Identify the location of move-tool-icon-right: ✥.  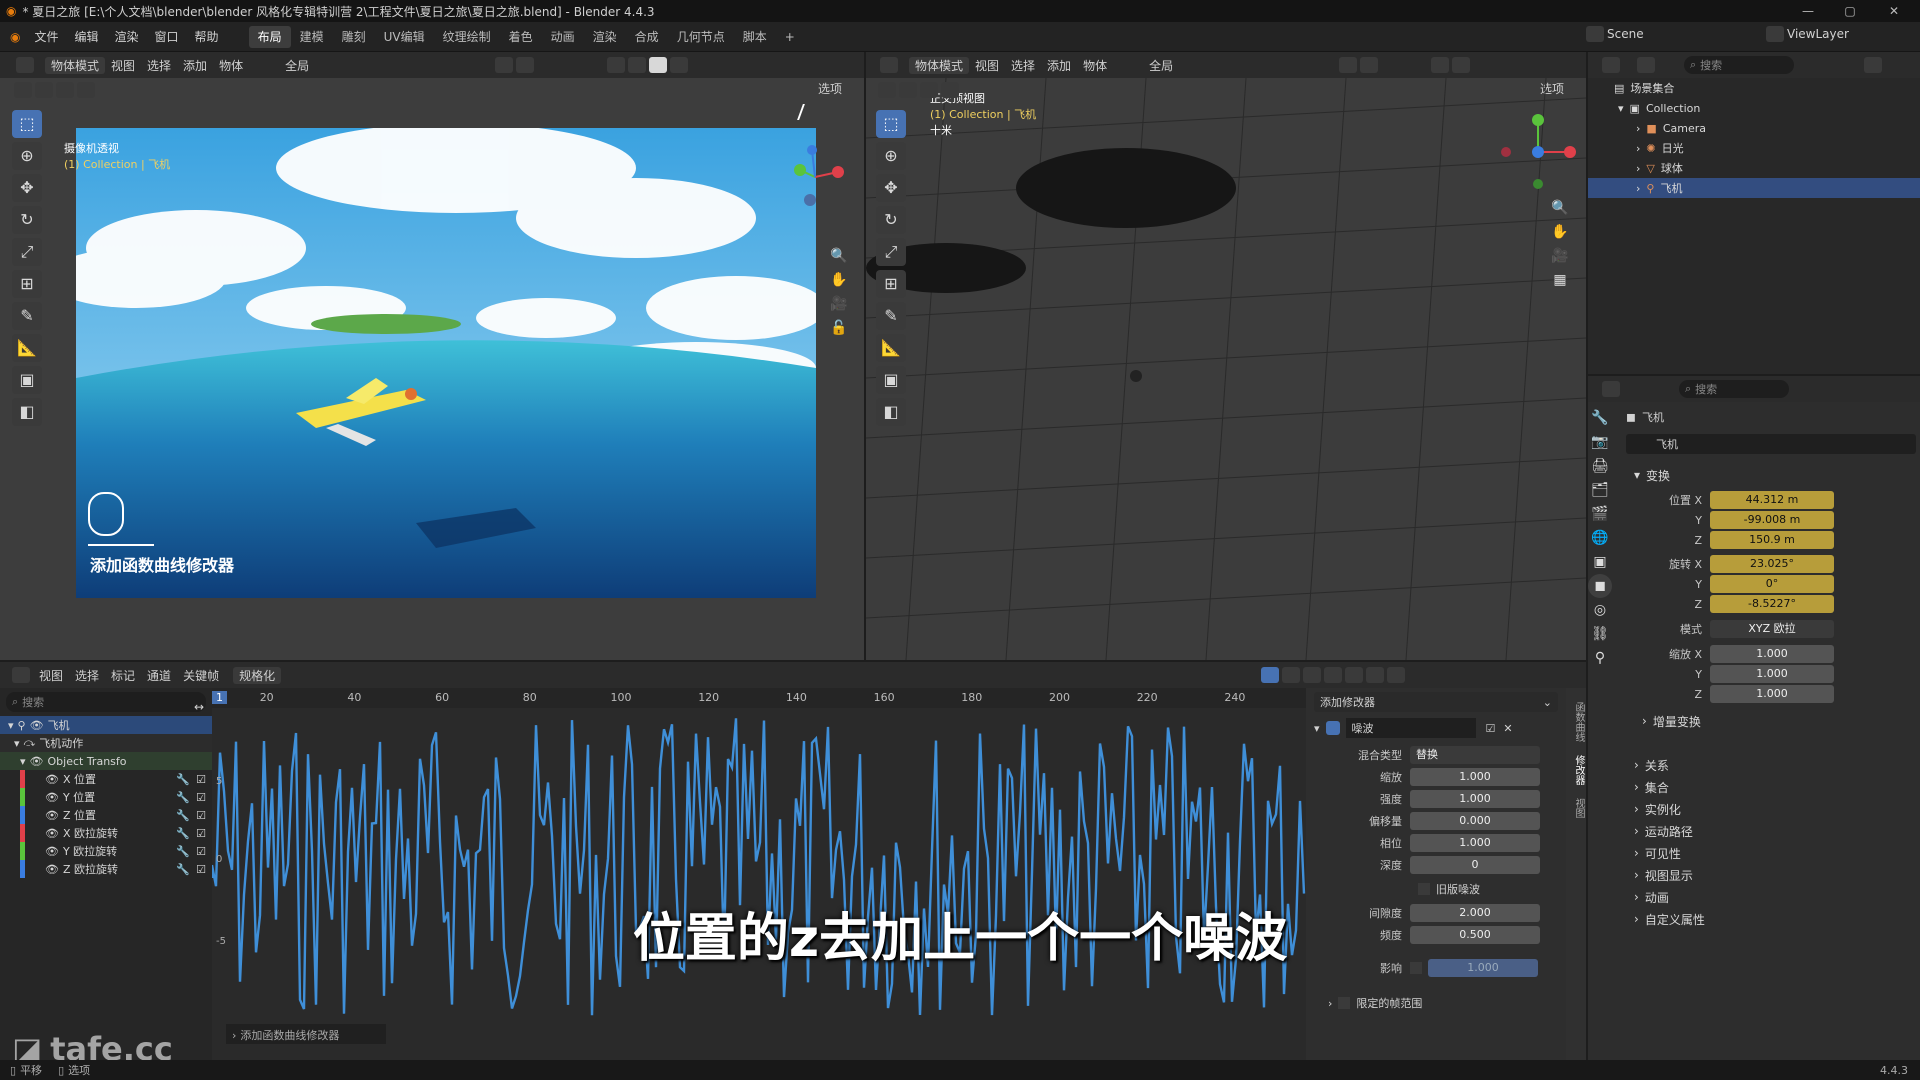
(891, 188).